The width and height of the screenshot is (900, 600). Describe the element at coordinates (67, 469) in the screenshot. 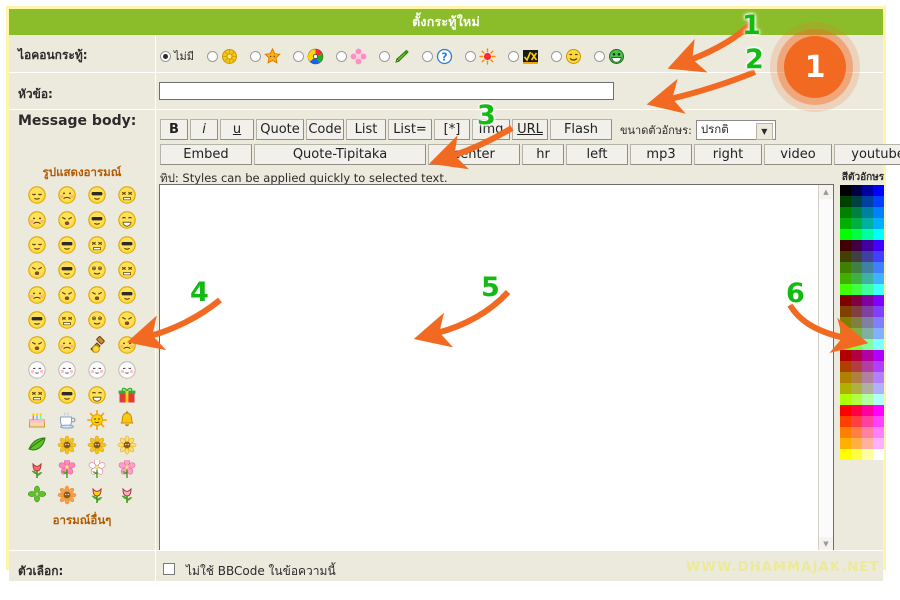

I see `pink-flower-icon` at that location.